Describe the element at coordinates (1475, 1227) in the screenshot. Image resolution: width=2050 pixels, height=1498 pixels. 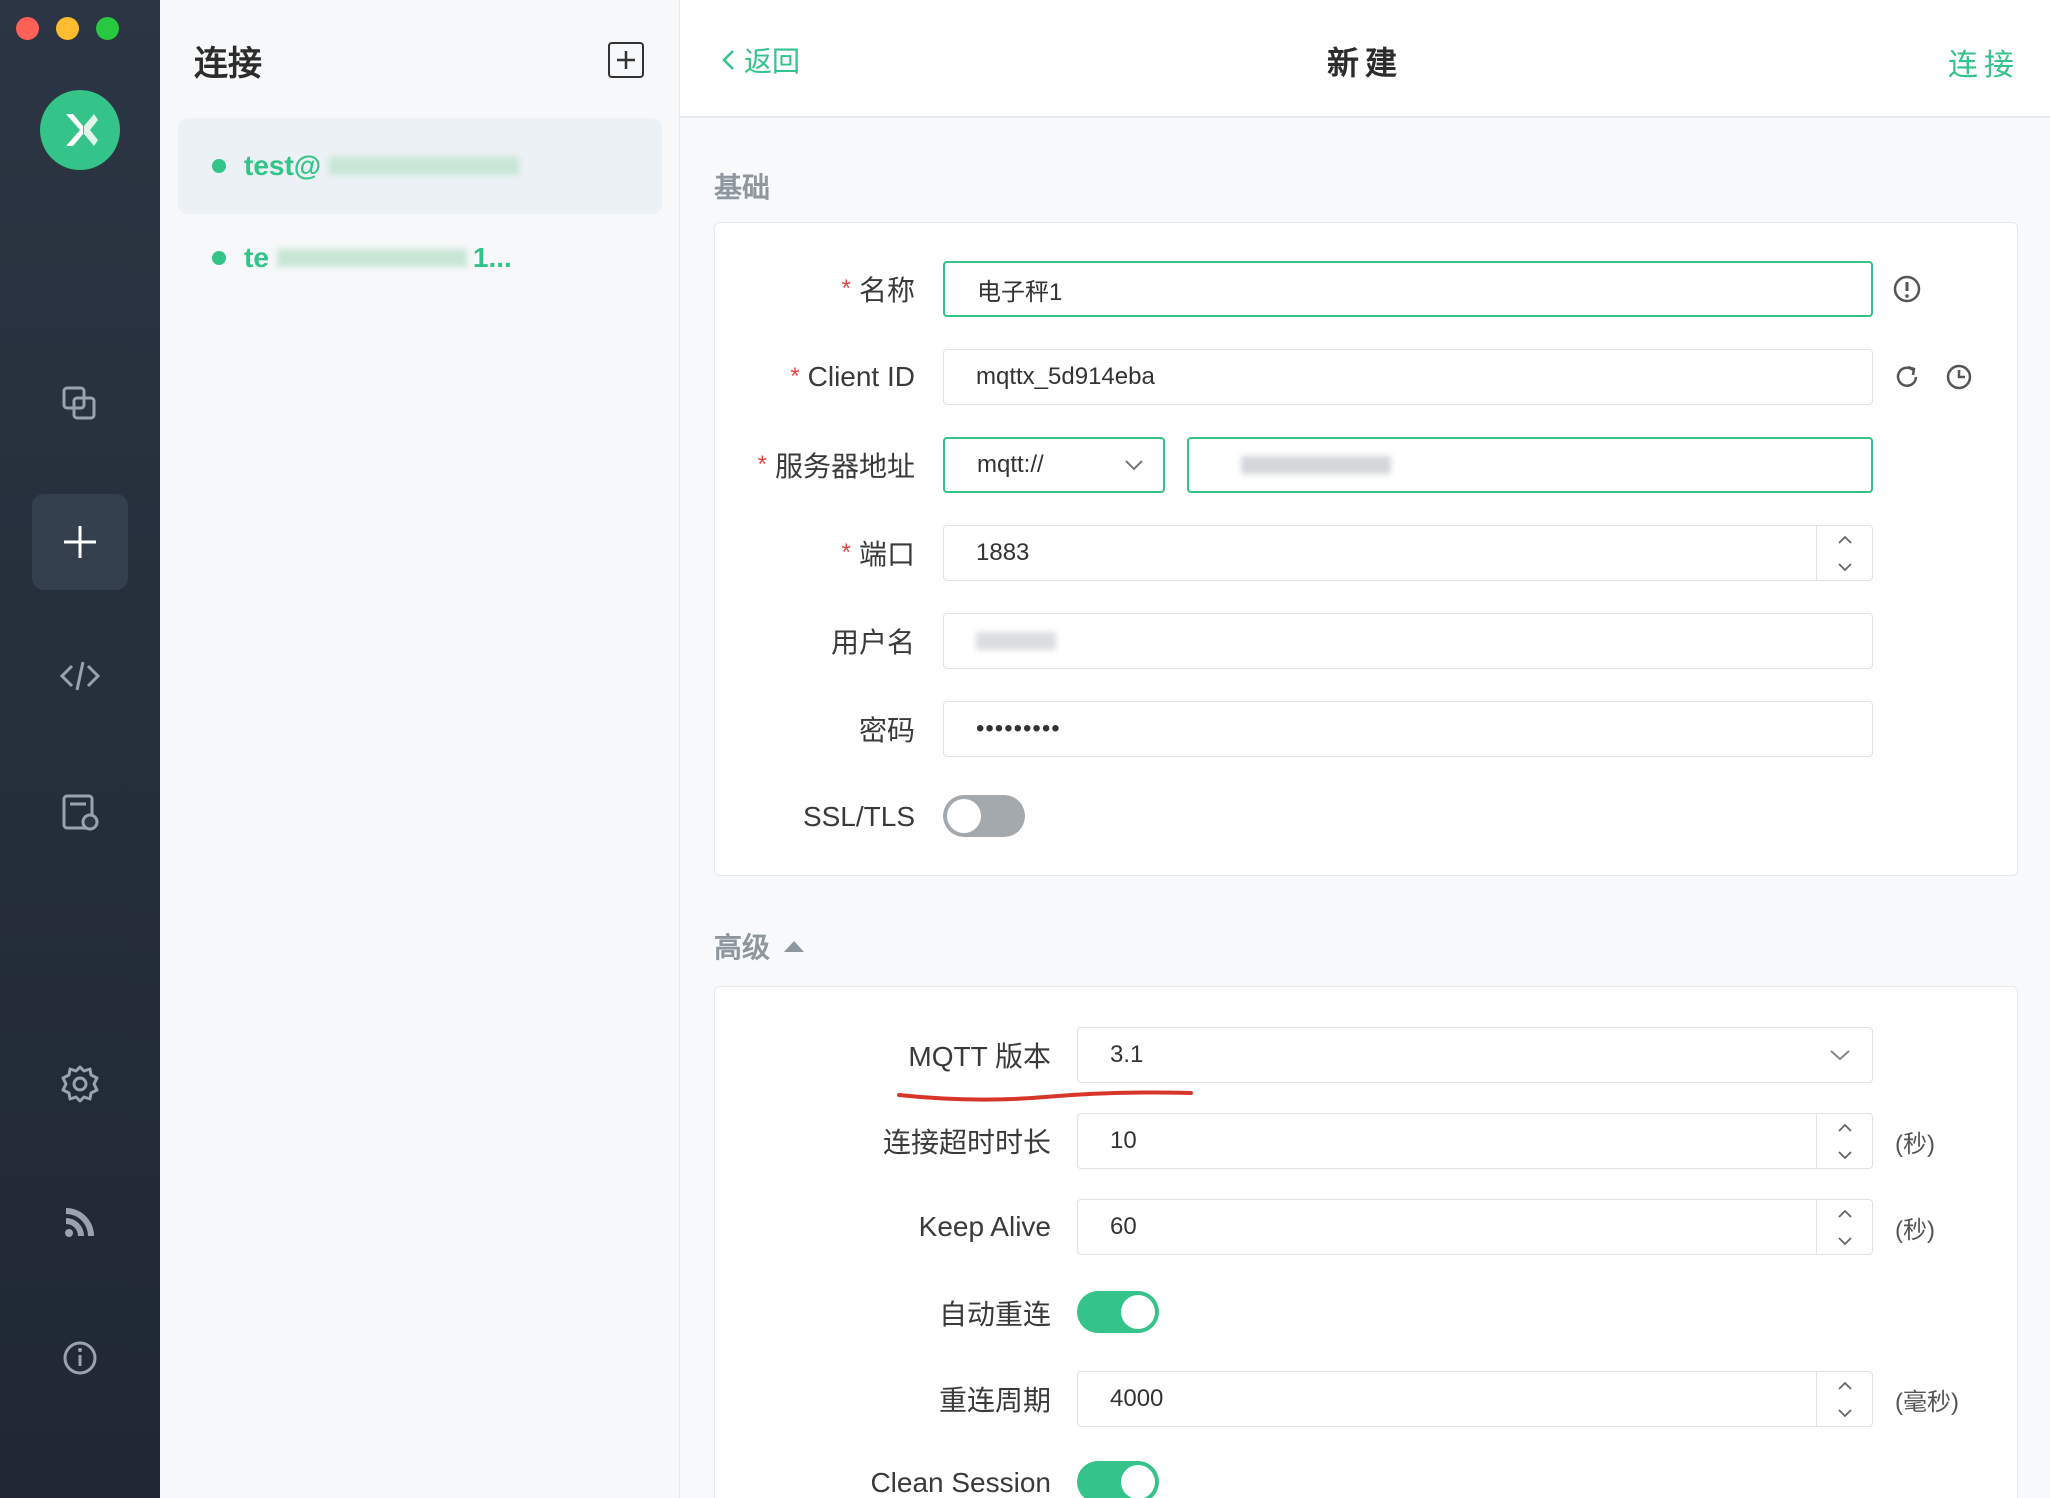
I see `keep-alive-input: 60` at that location.